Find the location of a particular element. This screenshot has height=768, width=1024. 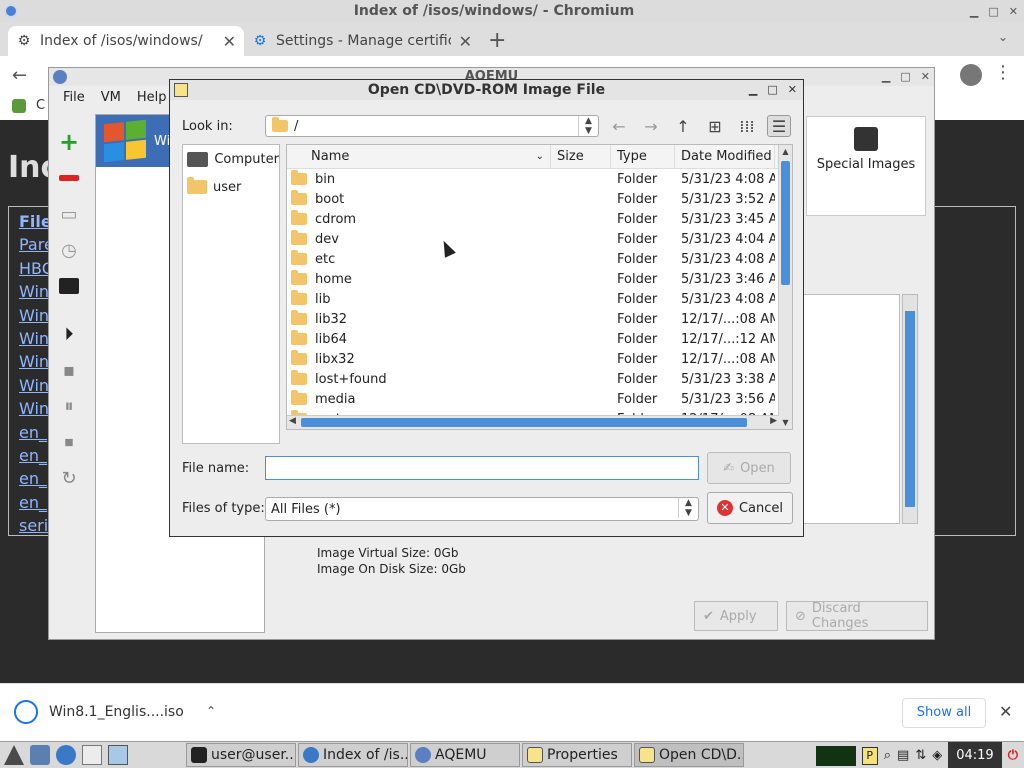

forward-arrow-icon: → is located at coordinates (651, 126).